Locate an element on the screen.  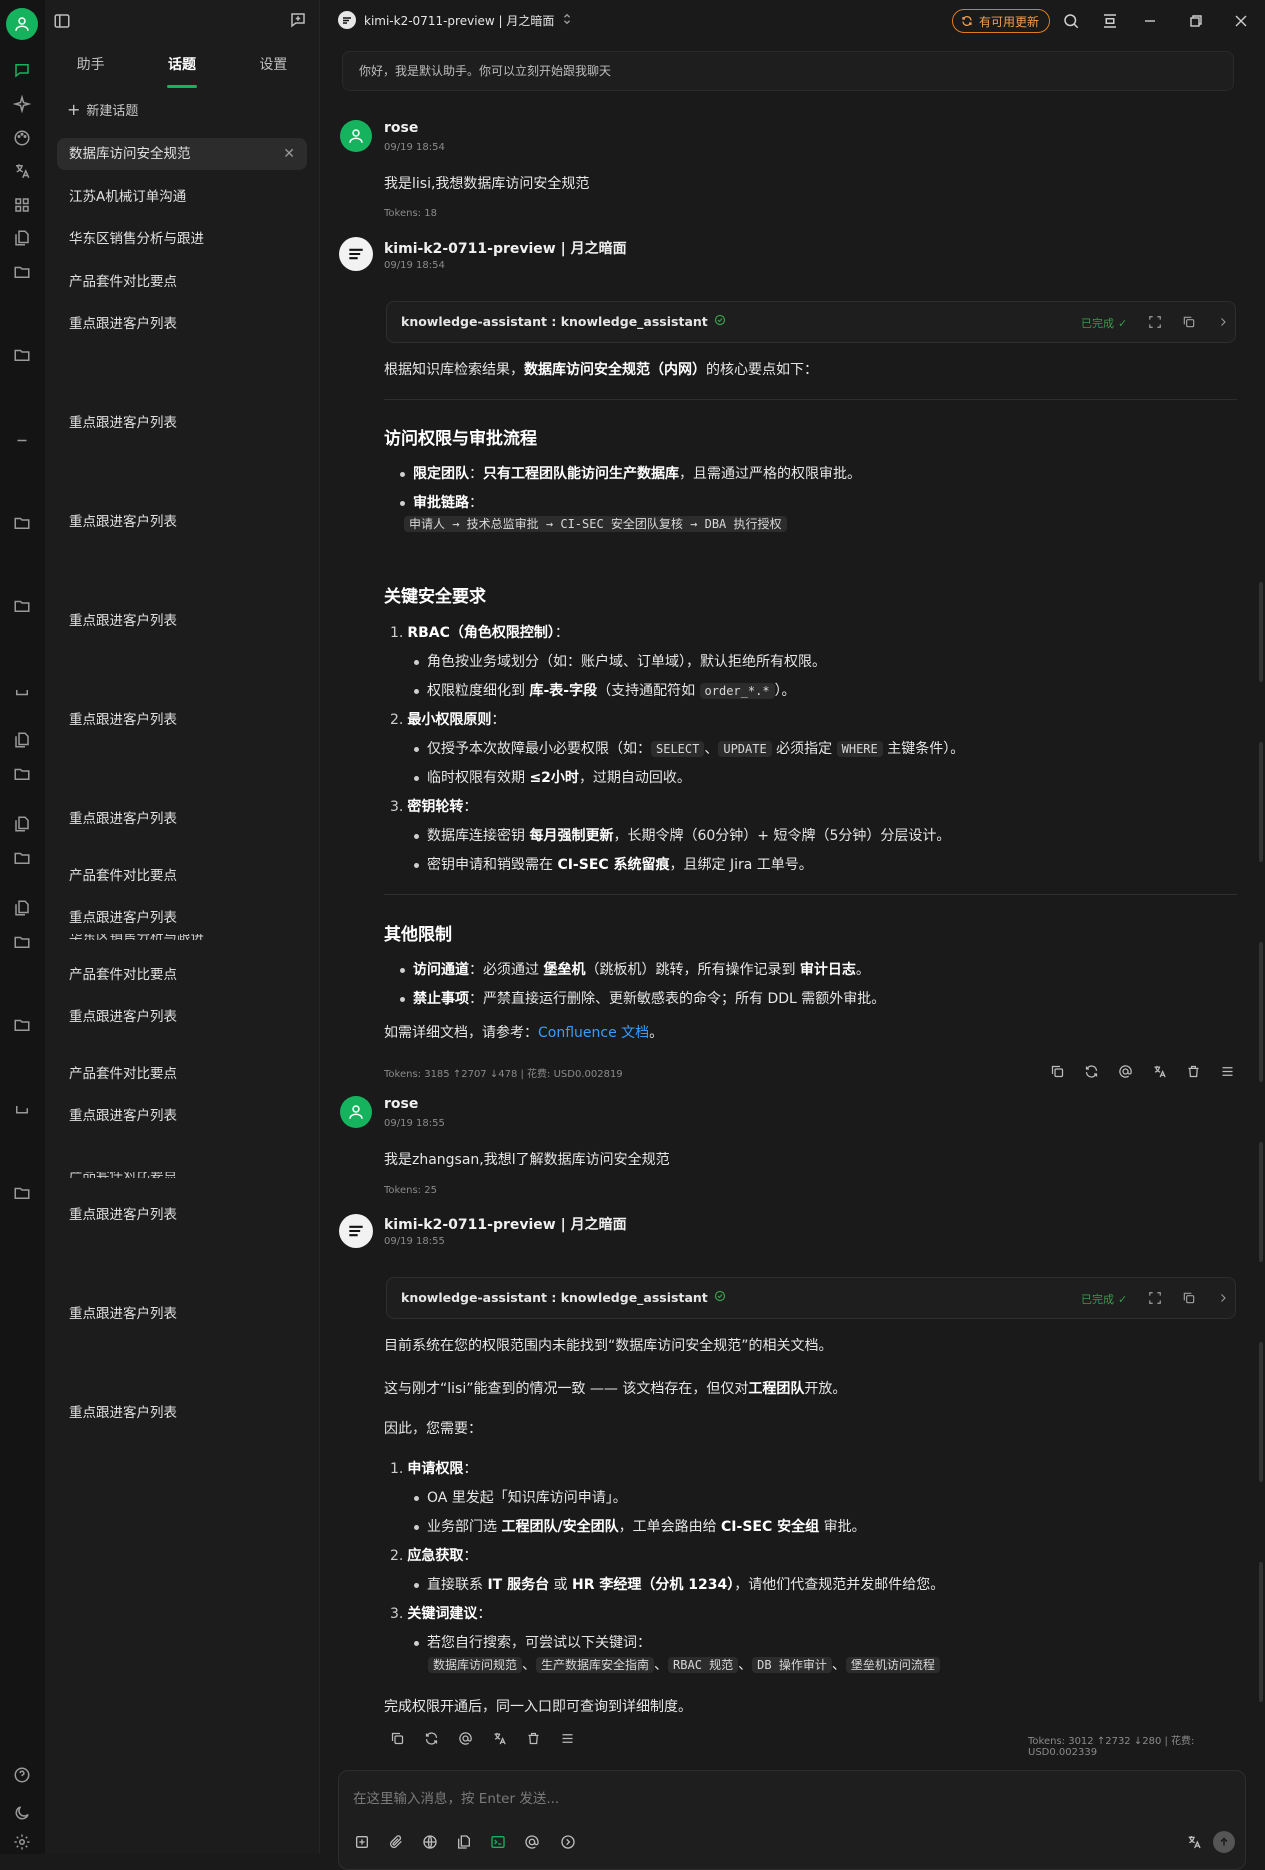
palette-icon is located at coordinates (22, 138).